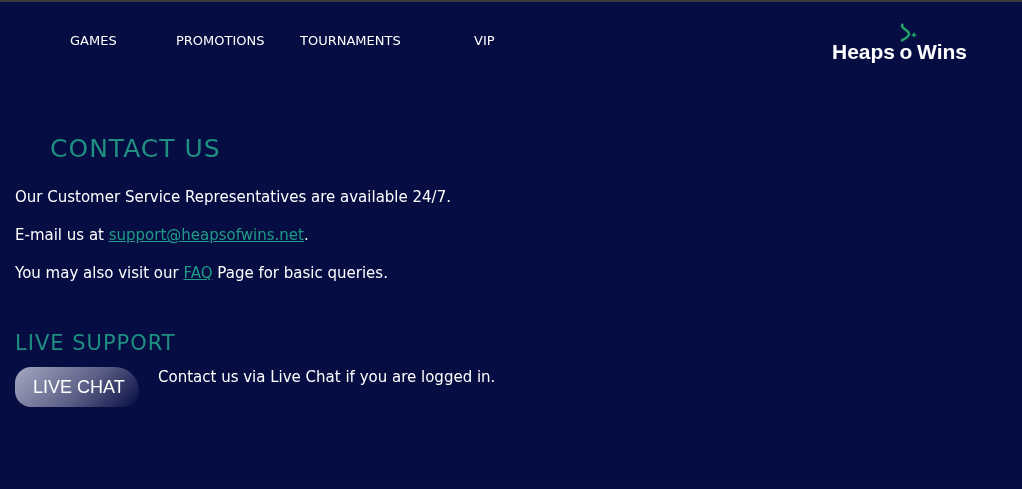 The width and height of the screenshot is (1022, 489). Describe the element at coordinates (123, 40) in the screenshot. I see `nav-link: GAMES` at that location.